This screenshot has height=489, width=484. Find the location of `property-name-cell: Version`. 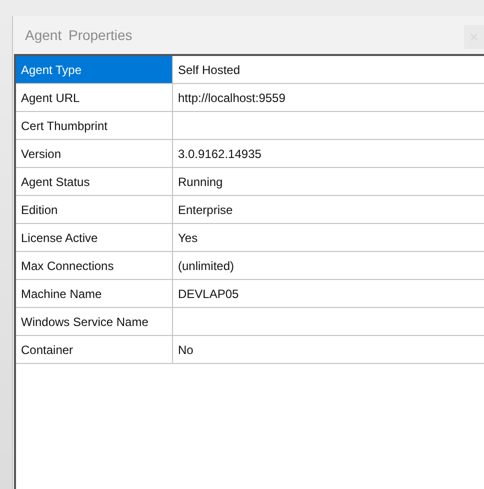

property-name-cell: Version is located at coordinates (94, 153).